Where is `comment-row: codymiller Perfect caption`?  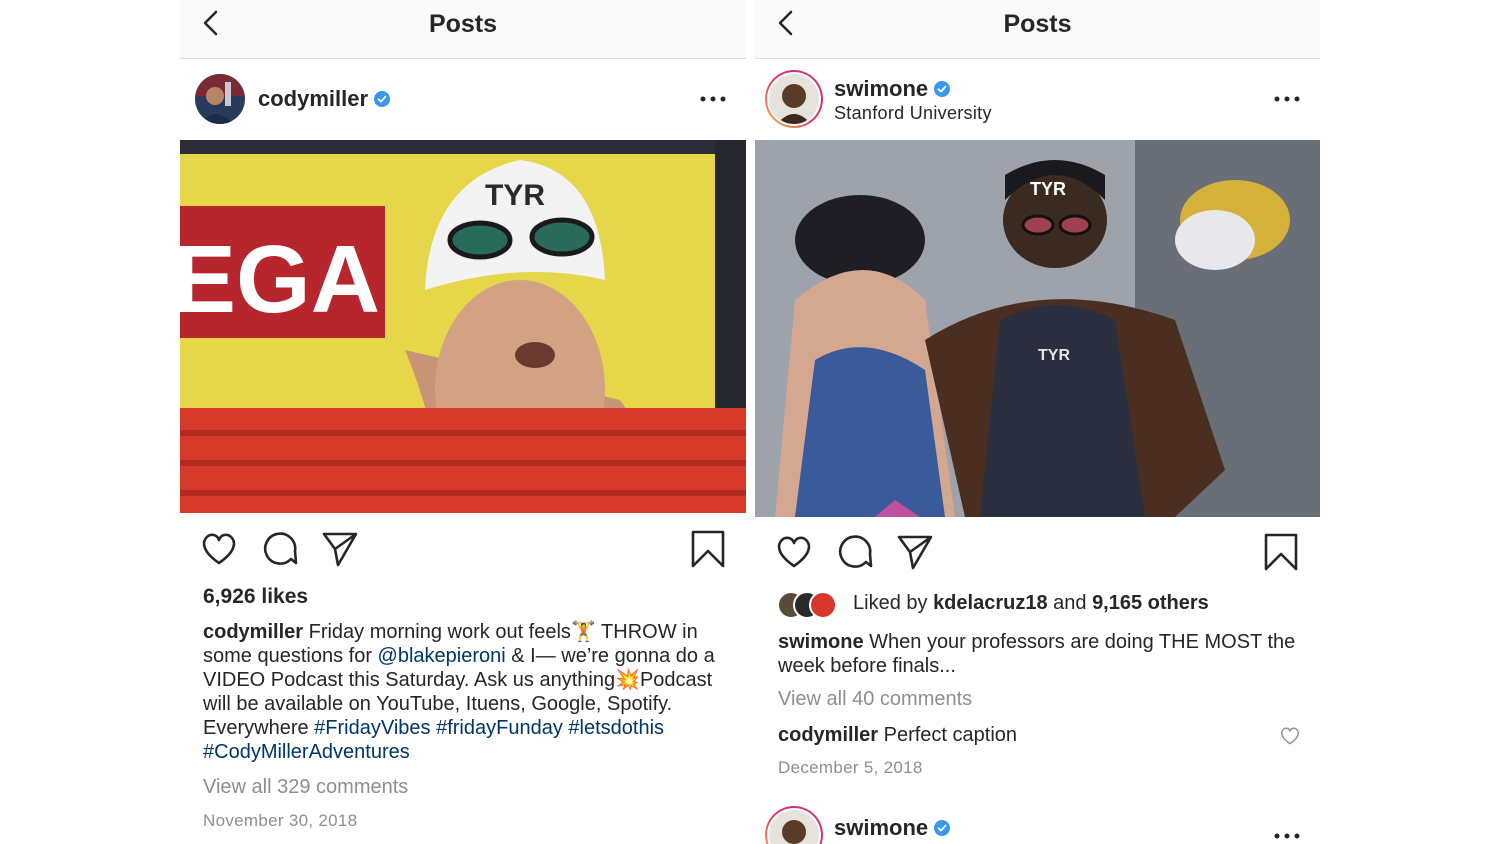 comment-row: codymiller Perfect caption is located at coordinates (1023, 735).